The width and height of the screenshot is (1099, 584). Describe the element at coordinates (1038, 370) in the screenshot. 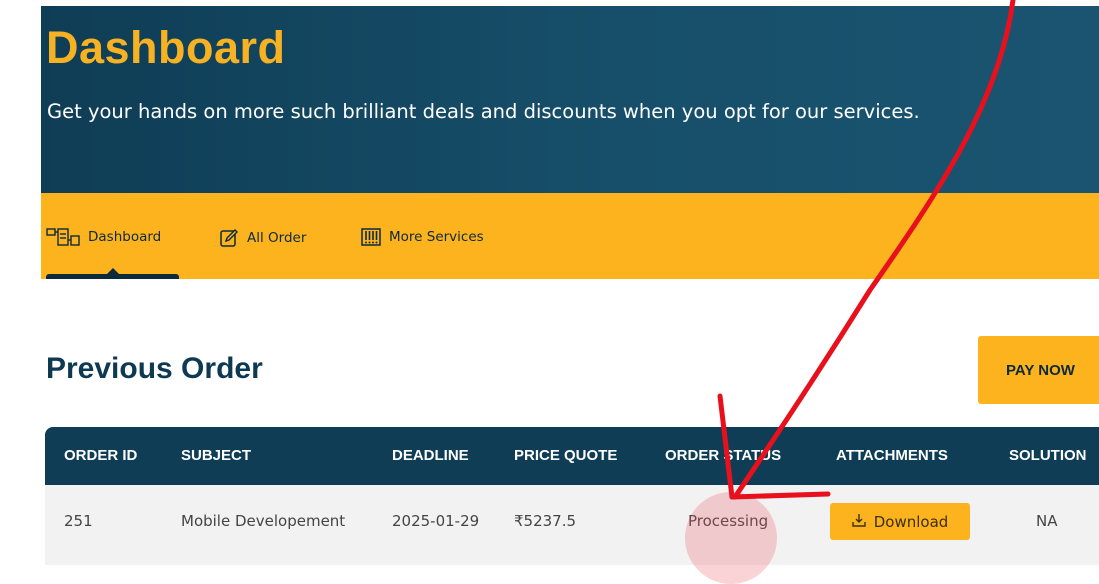

I see `pay-now-button: PAY NOW` at that location.